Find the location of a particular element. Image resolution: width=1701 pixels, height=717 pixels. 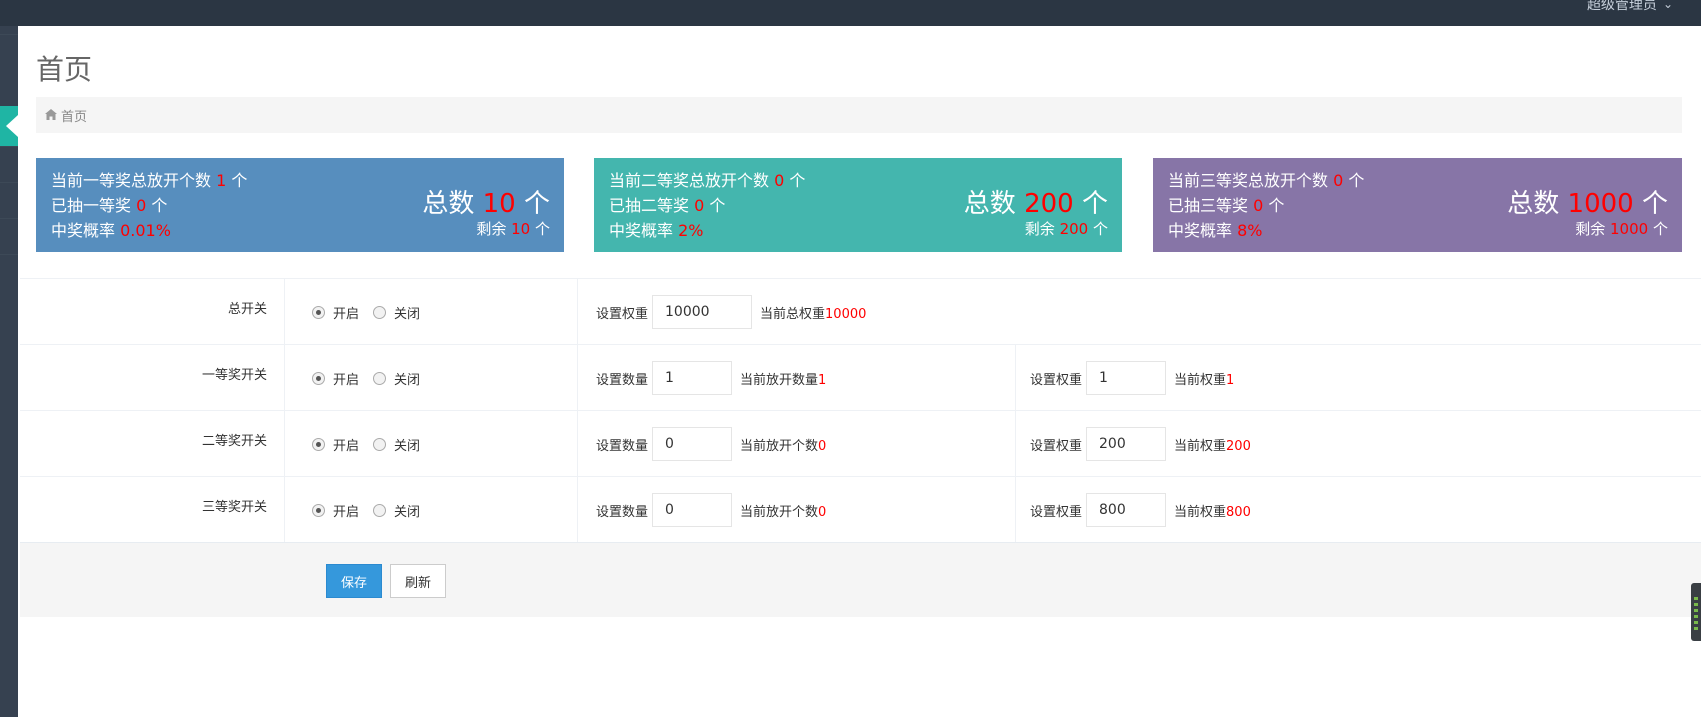

breadcrumb-home-link: 首页 is located at coordinates (74, 115).